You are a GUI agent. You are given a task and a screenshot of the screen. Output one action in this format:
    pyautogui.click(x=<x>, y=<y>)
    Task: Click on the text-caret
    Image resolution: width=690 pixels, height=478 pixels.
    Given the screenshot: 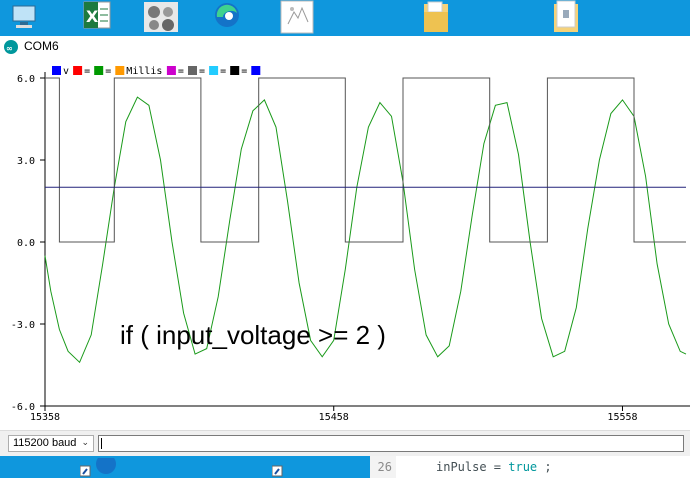 What is the action you would take?
    pyautogui.click(x=101, y=443)
    